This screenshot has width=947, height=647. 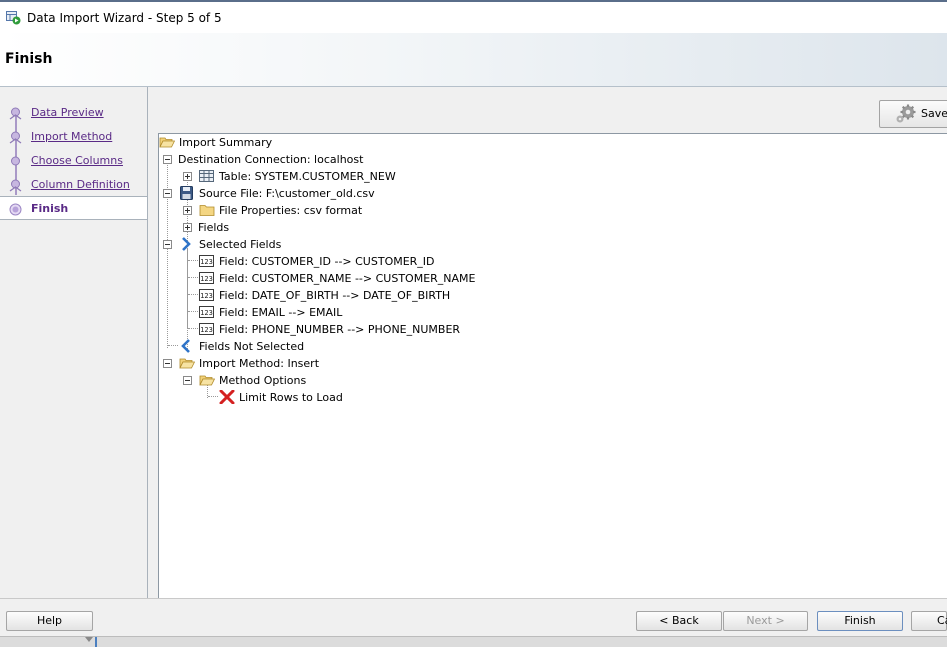 What do you see at coordinates (906, 113) in the screenshot?
I see `gear-icon` at bounding box center [906, 113].